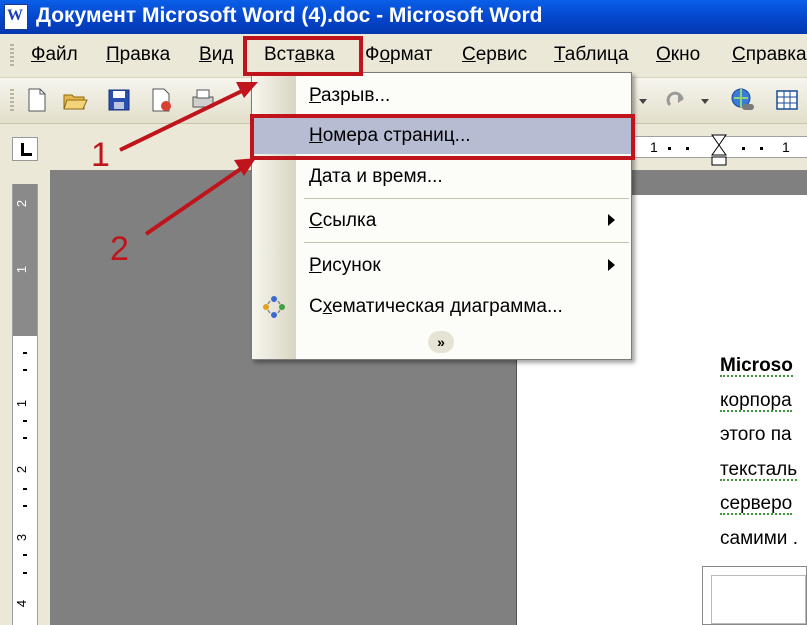 Image resolution: width=807 pixels, height=625 pixels. What do you see at coordinates (188, 159) in the screenshot?
I see `annotation-arrows` at bounding box center [188, 159].